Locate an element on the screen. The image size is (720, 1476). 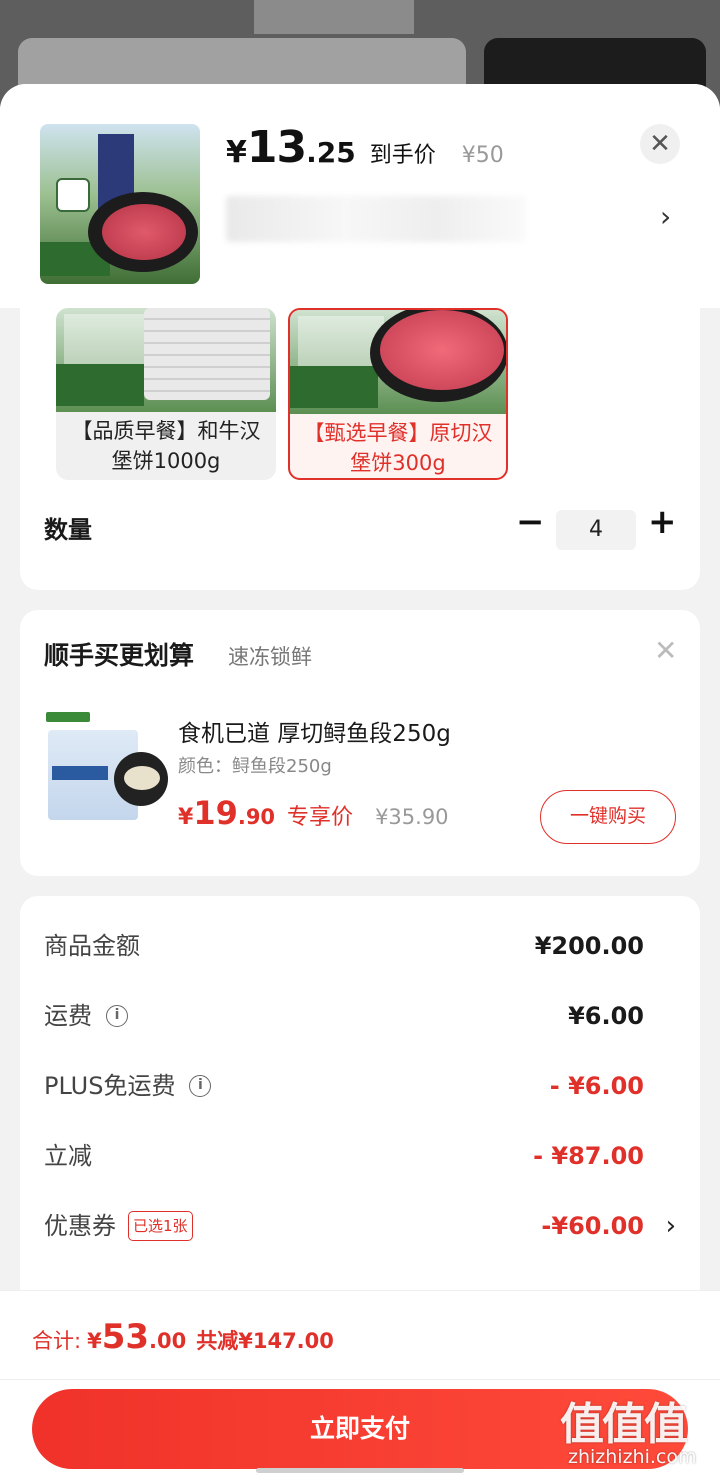
background-banner is located at coordinates (334, 17).